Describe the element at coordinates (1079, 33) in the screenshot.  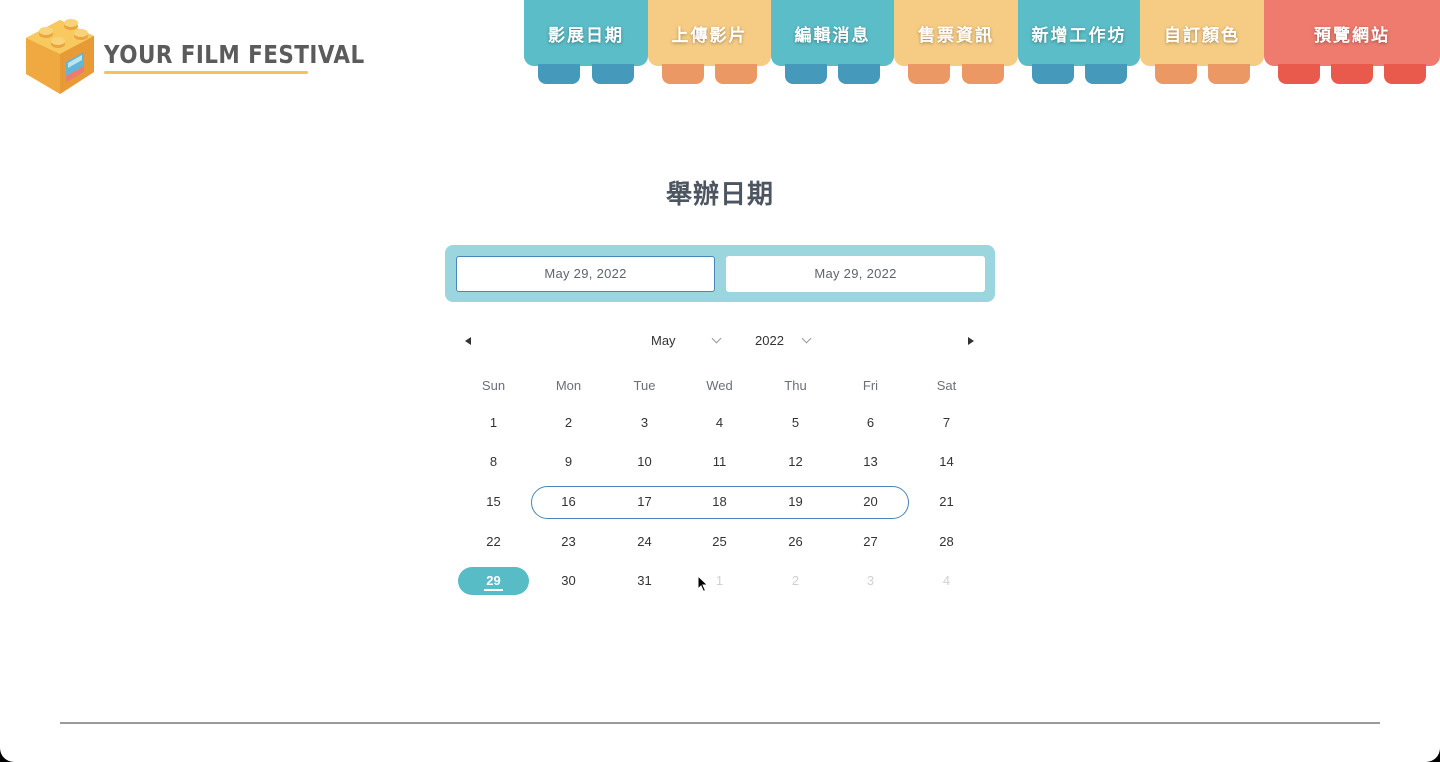
I see `nav-tab: 新增工作坊` at that location.